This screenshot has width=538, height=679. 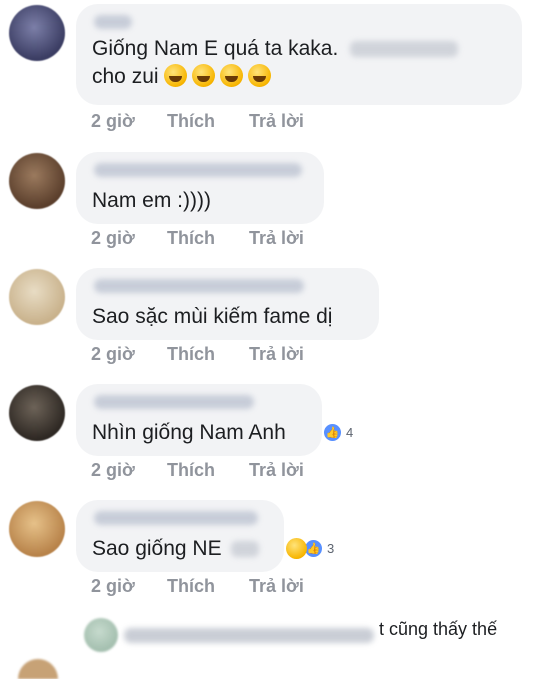 I want to click on comment-text-line1: Giống Nam E quá ta kaka., so click(x=215, y=48).